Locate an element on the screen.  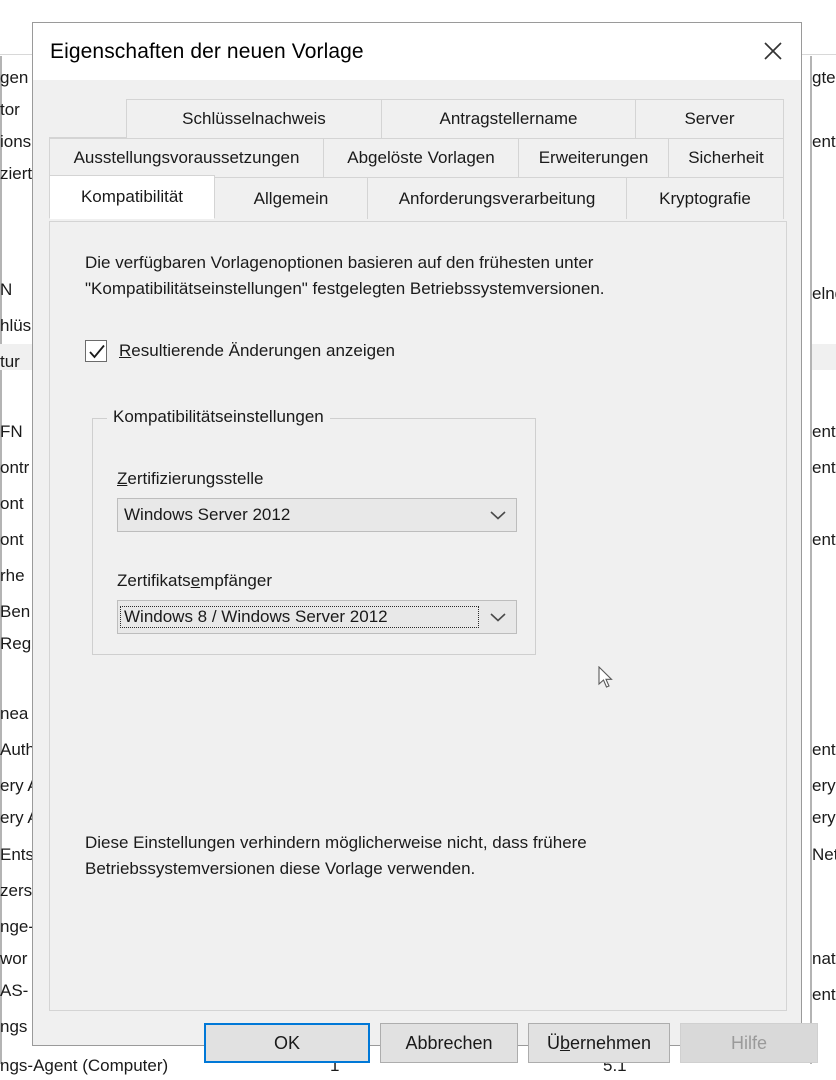
certificate-recipient-value: Windows 8 / Windows Server 2012 is located at coordinates (299, 617).